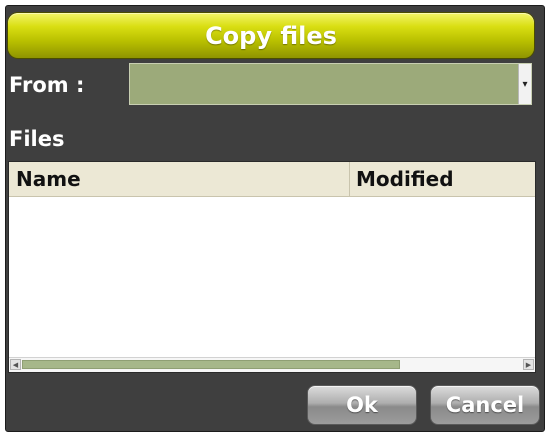 The height and width of the screenshot is (437, 552). I want to click on files-list-header: Name Modified, so click(272, 179).